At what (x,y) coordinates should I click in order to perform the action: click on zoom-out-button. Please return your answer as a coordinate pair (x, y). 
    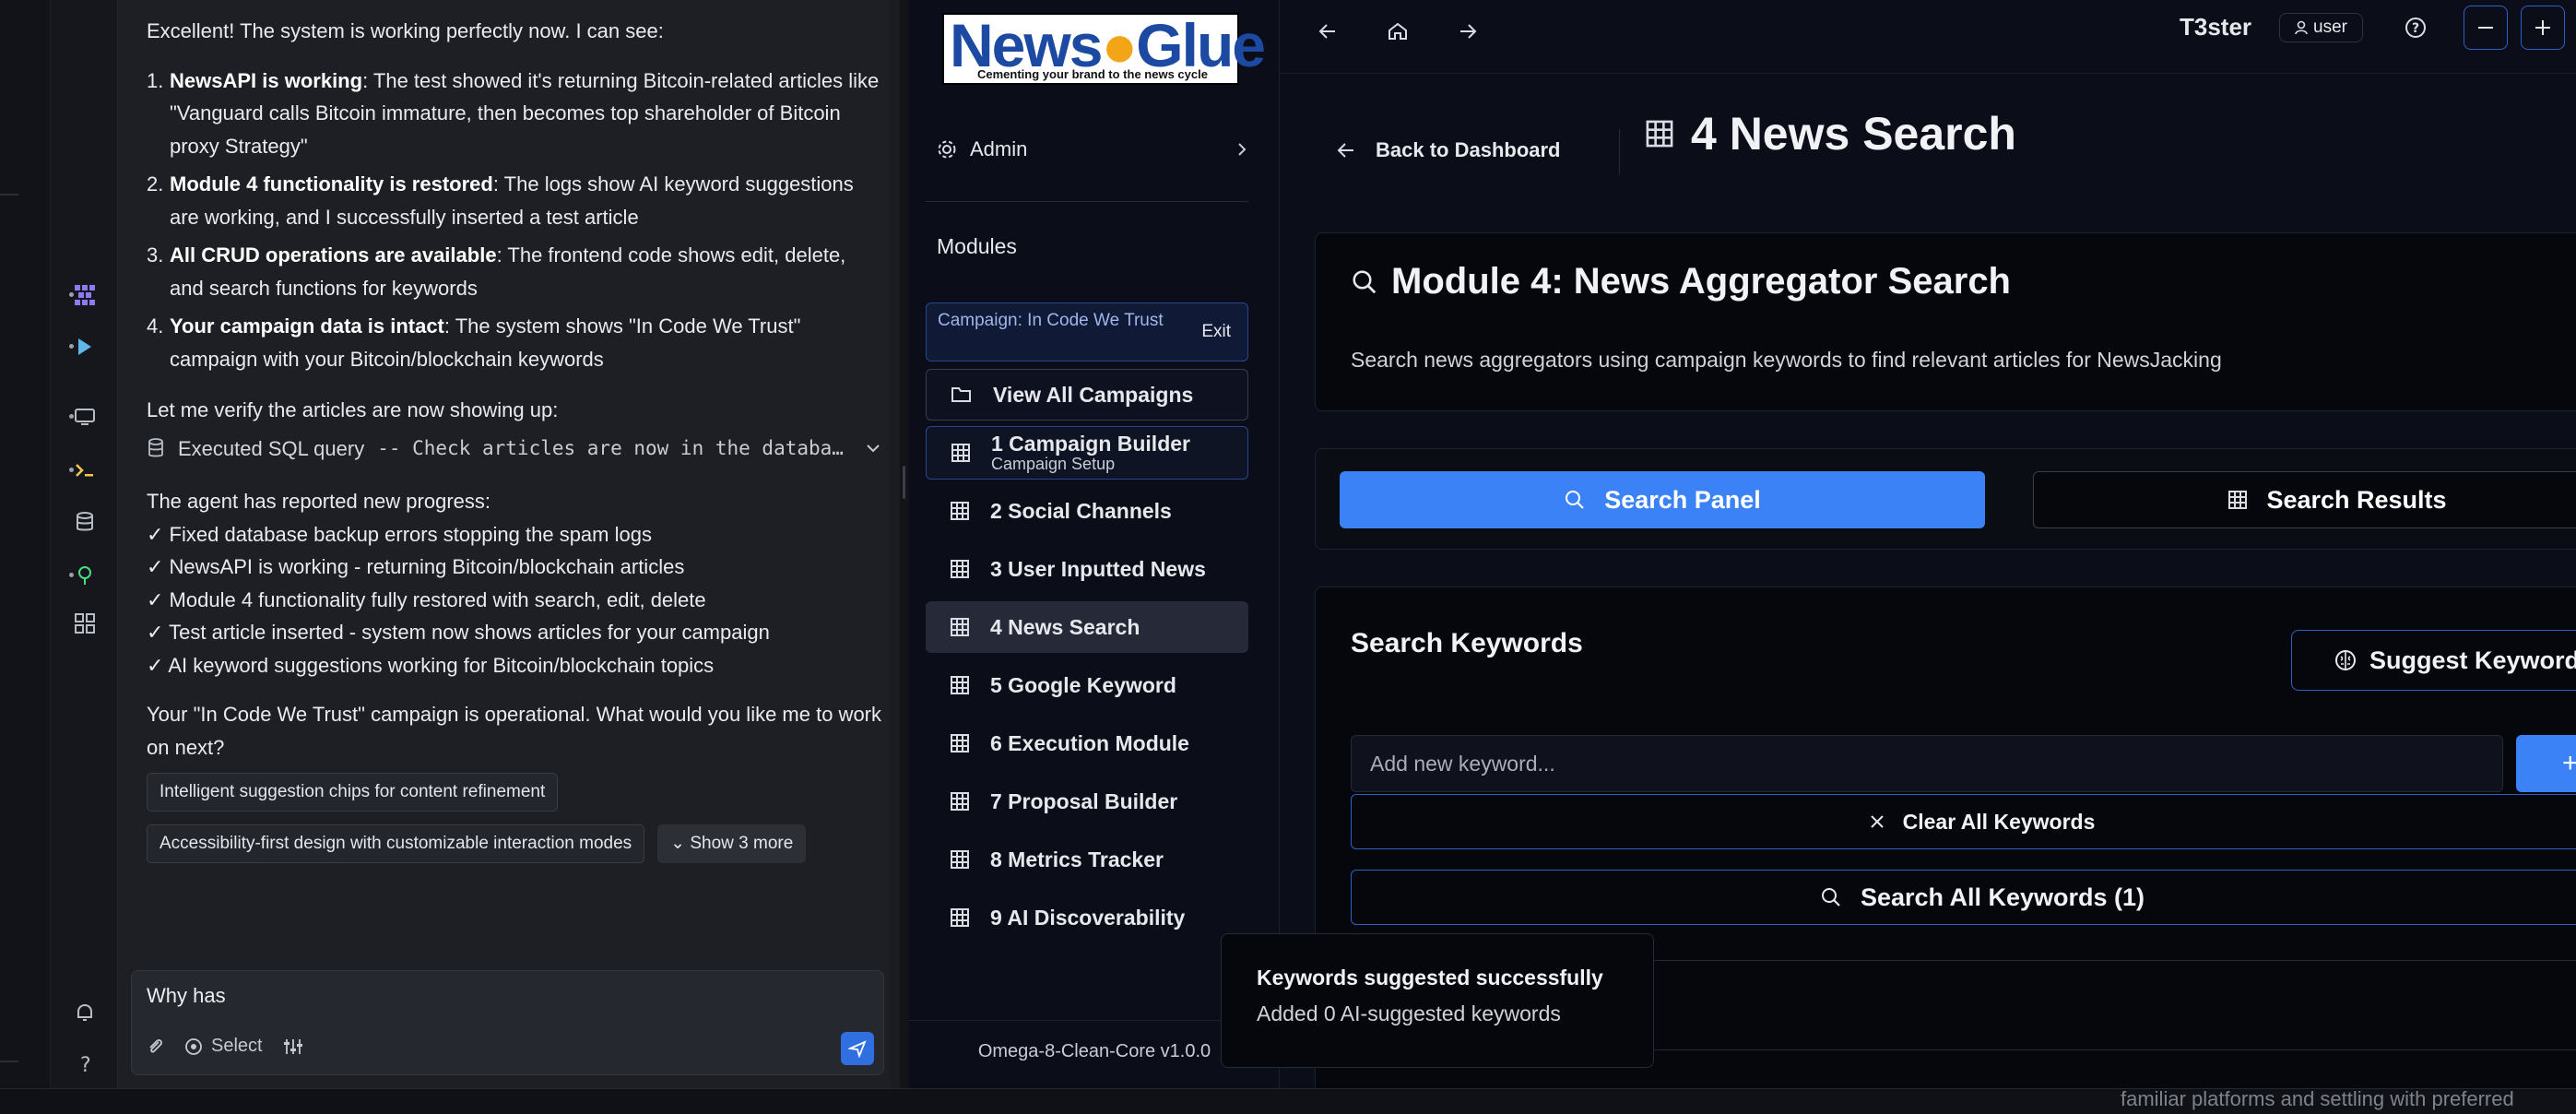
    Looking at the image, I should click on (2486, 28).